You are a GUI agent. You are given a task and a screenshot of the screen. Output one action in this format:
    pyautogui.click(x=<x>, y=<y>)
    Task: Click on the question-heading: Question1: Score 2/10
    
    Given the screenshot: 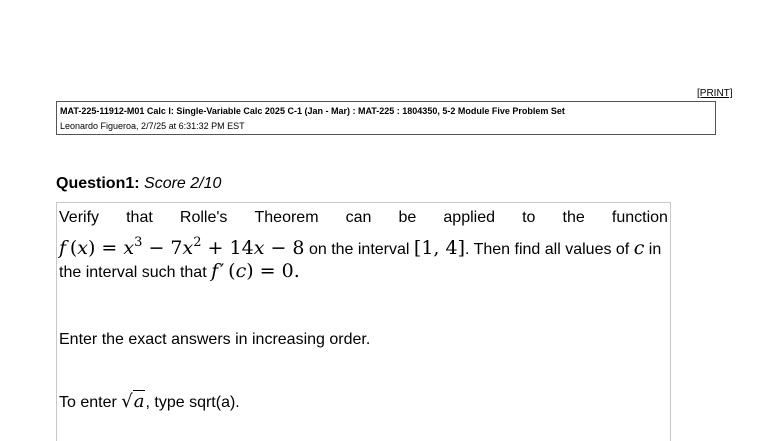 What is the action you would take?
    pyautogui.click(x=138, y=184)
    